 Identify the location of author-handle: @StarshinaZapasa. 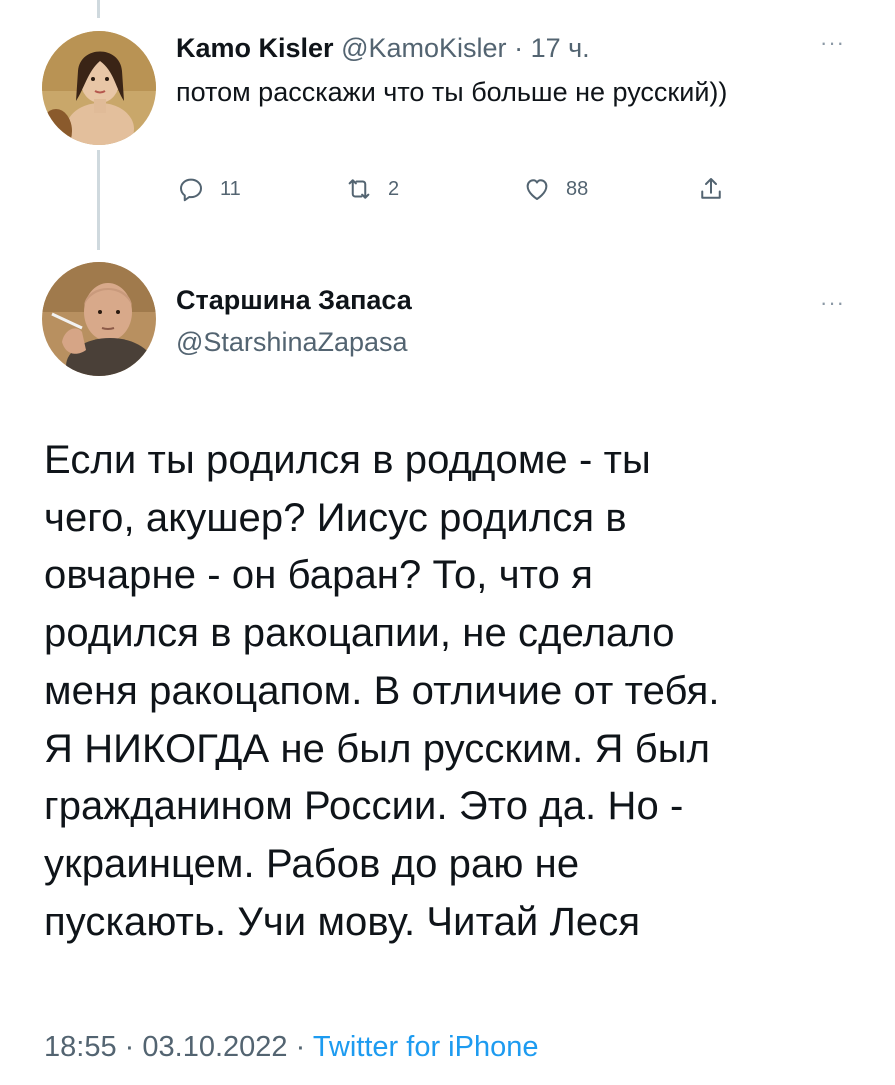
(292, 342).